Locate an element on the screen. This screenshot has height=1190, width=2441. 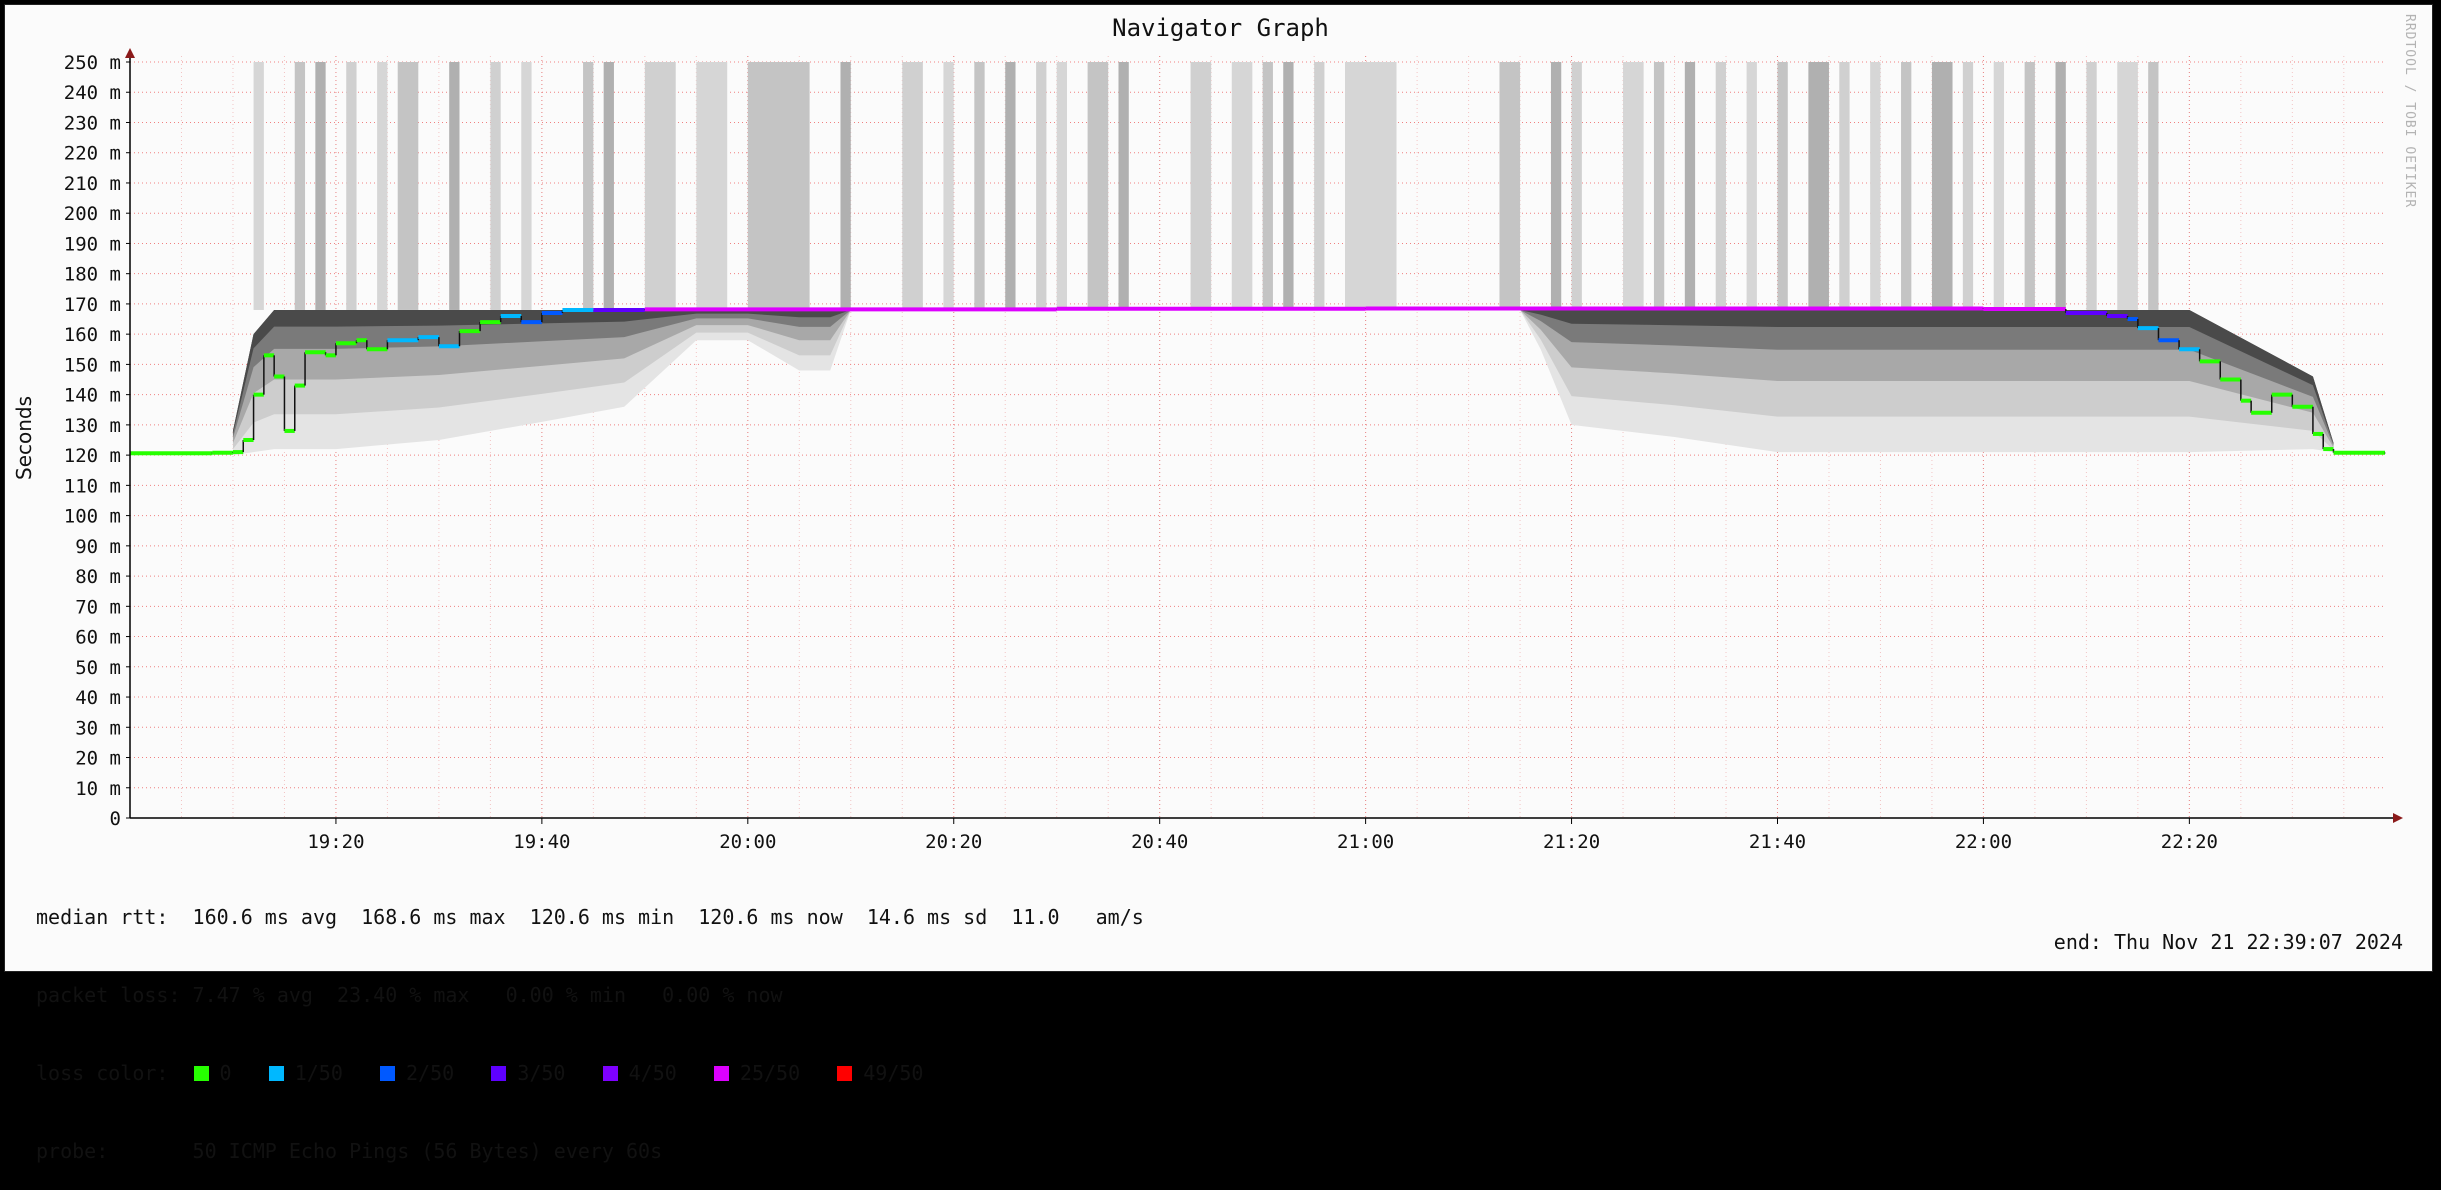
legend-label: 25/50 is located at coordinates (788, 1073).